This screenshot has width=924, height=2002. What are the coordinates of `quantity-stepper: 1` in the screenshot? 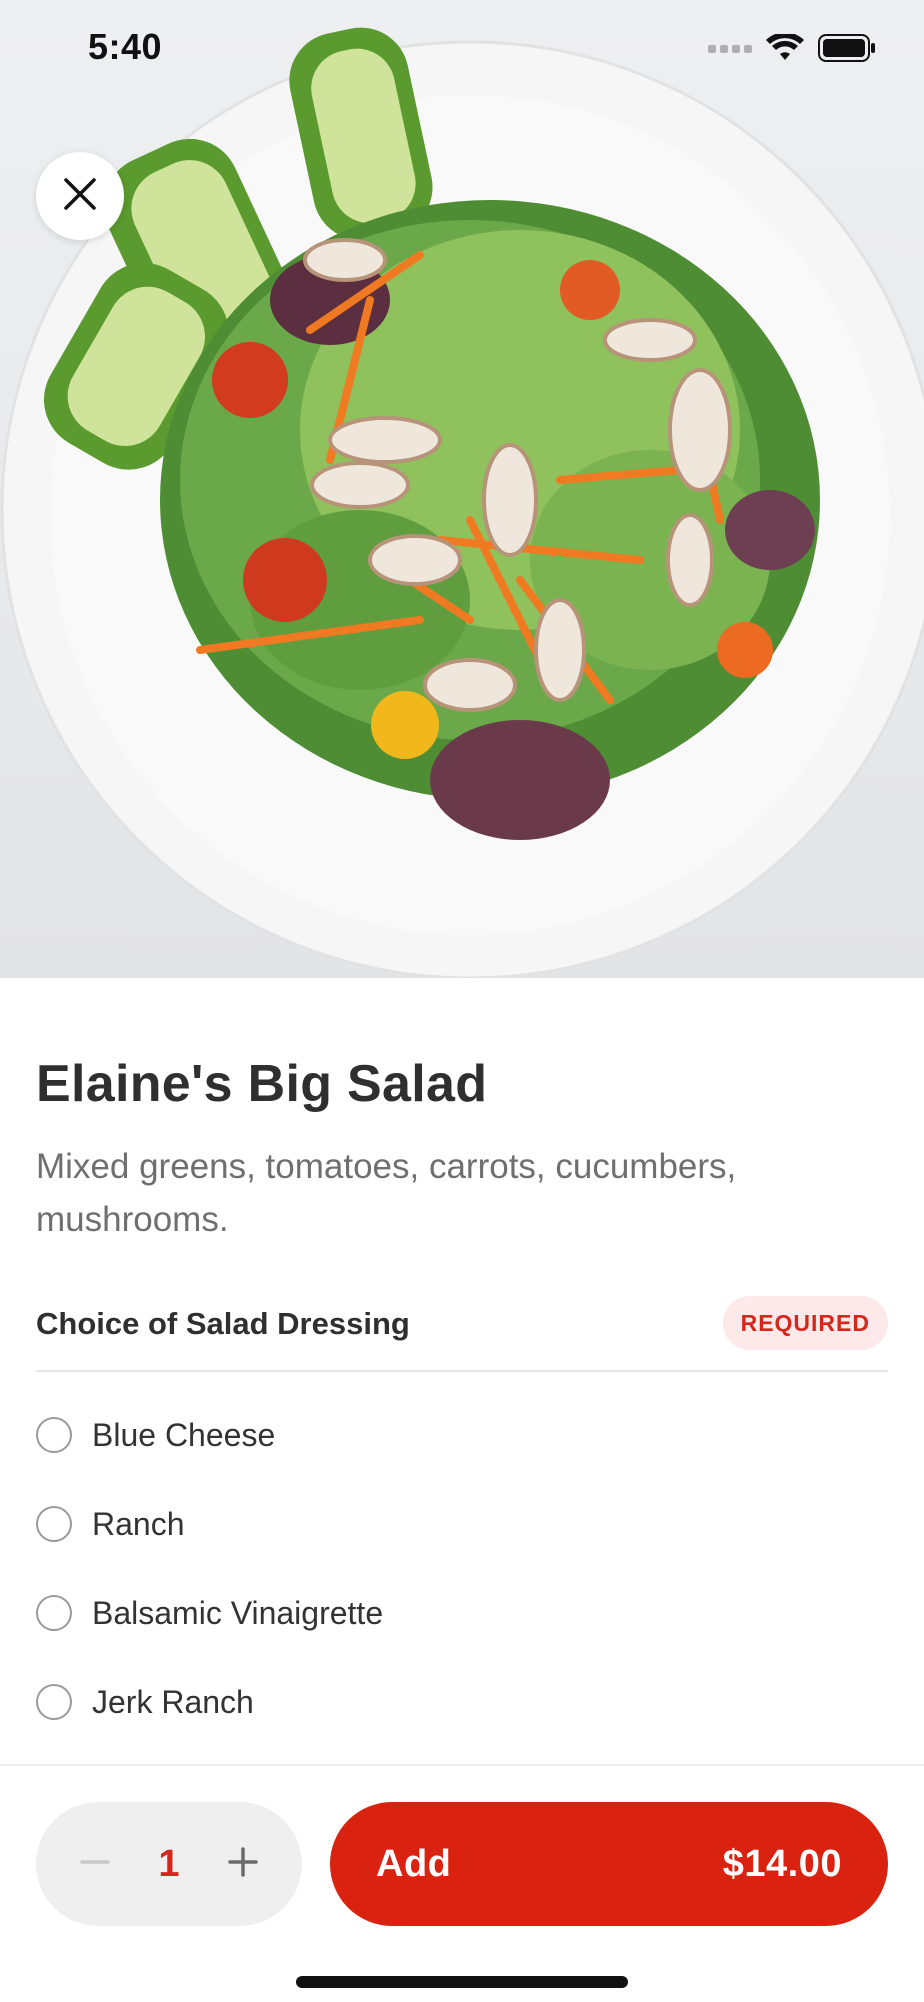 It's located at (169, 1864).